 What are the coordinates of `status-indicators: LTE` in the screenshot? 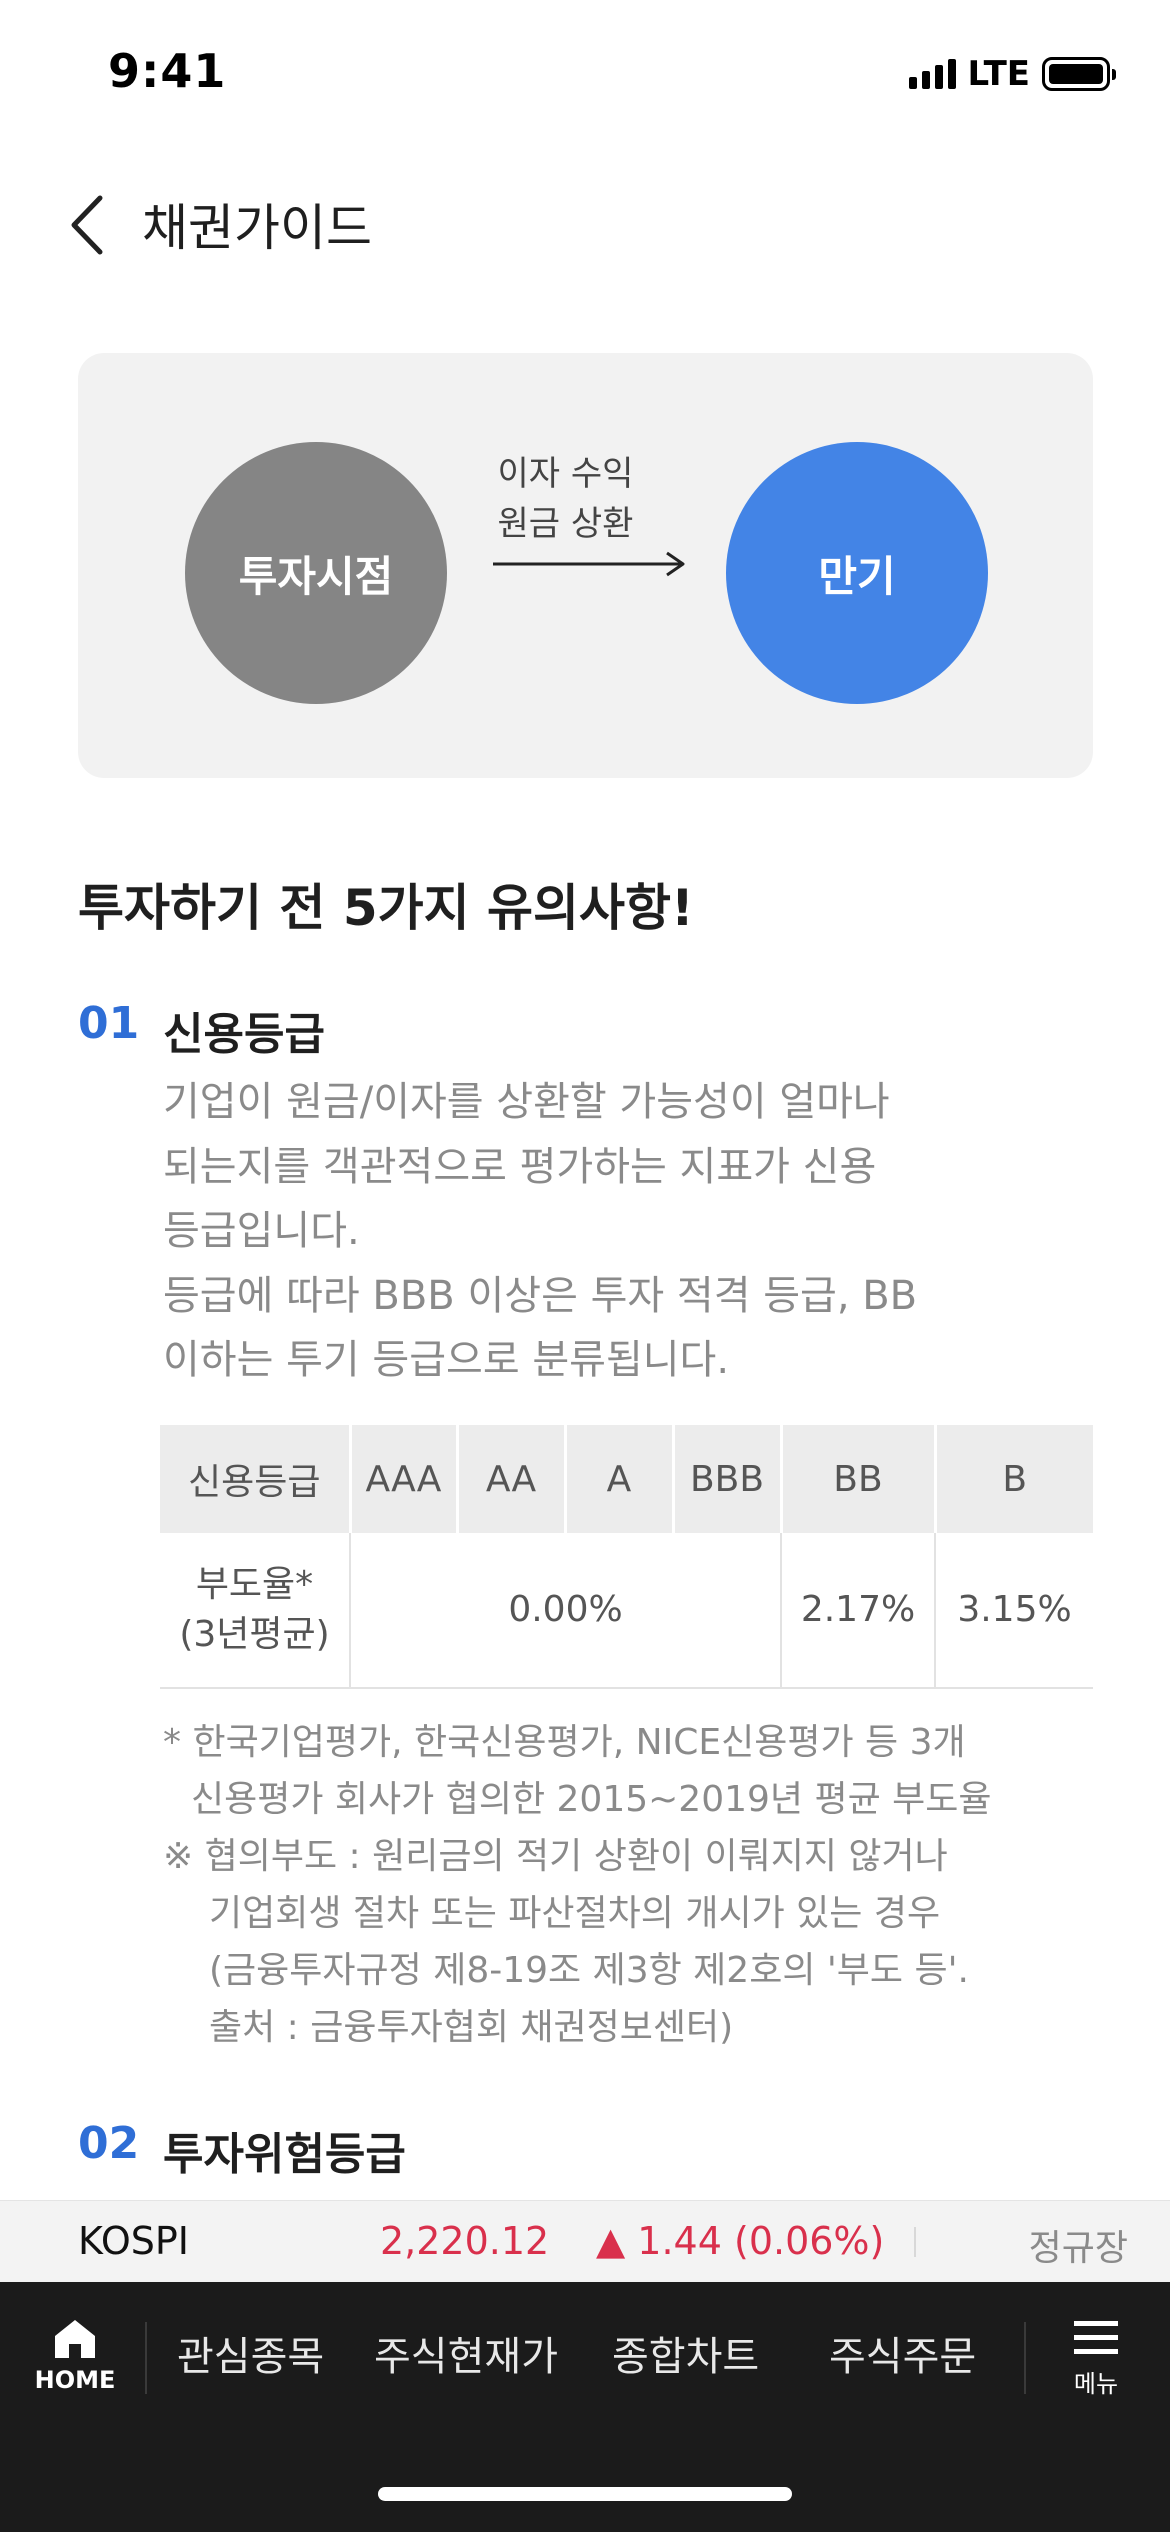 It's located at (1012, 74).